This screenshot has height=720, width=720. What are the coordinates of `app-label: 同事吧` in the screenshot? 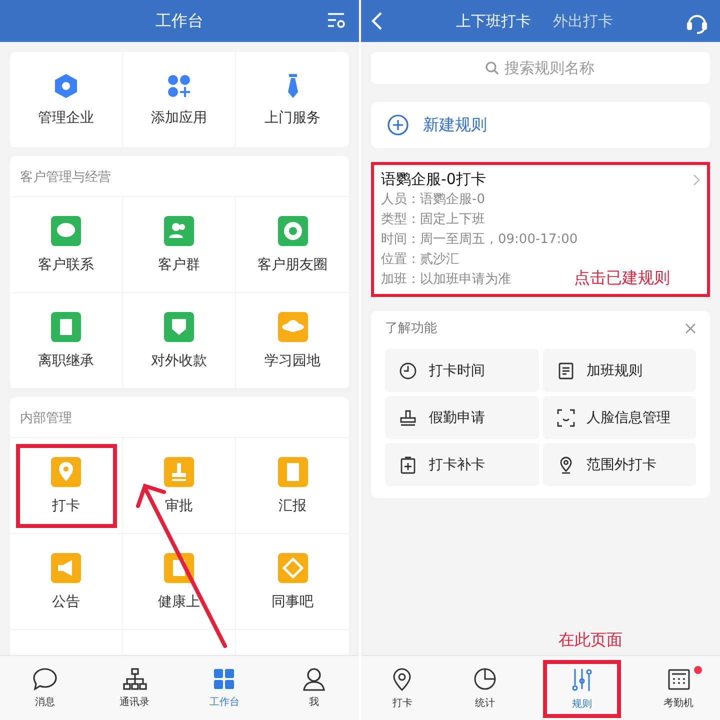 It's located at (293, 601).